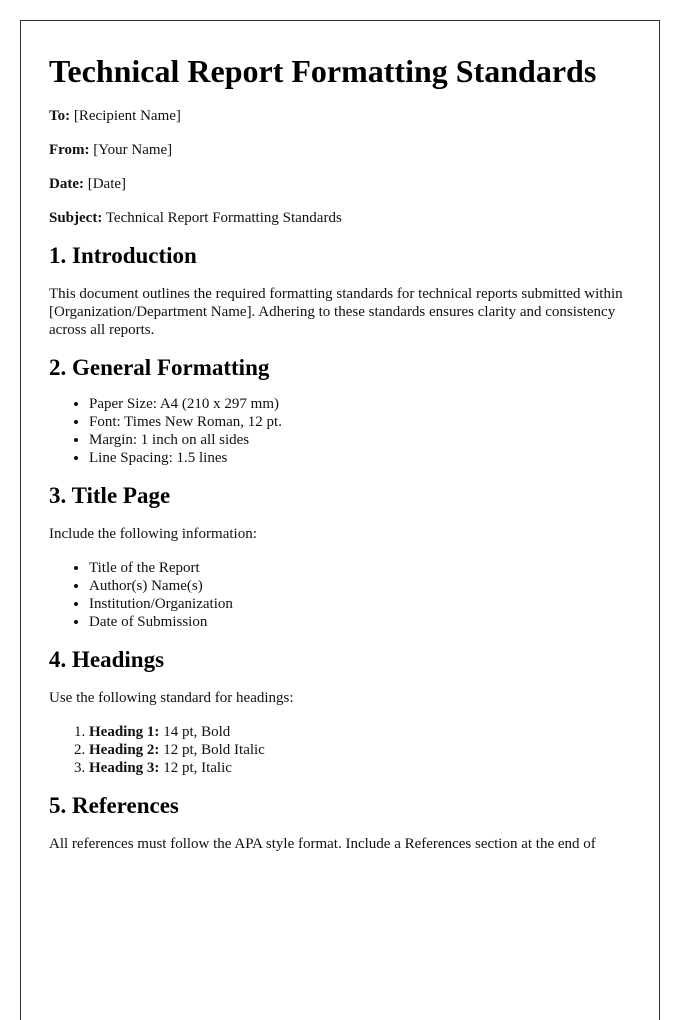  Describe the element at coordinates (340, 184) in the screenshot. I see `memo-date: Date: [Date]` at that location.